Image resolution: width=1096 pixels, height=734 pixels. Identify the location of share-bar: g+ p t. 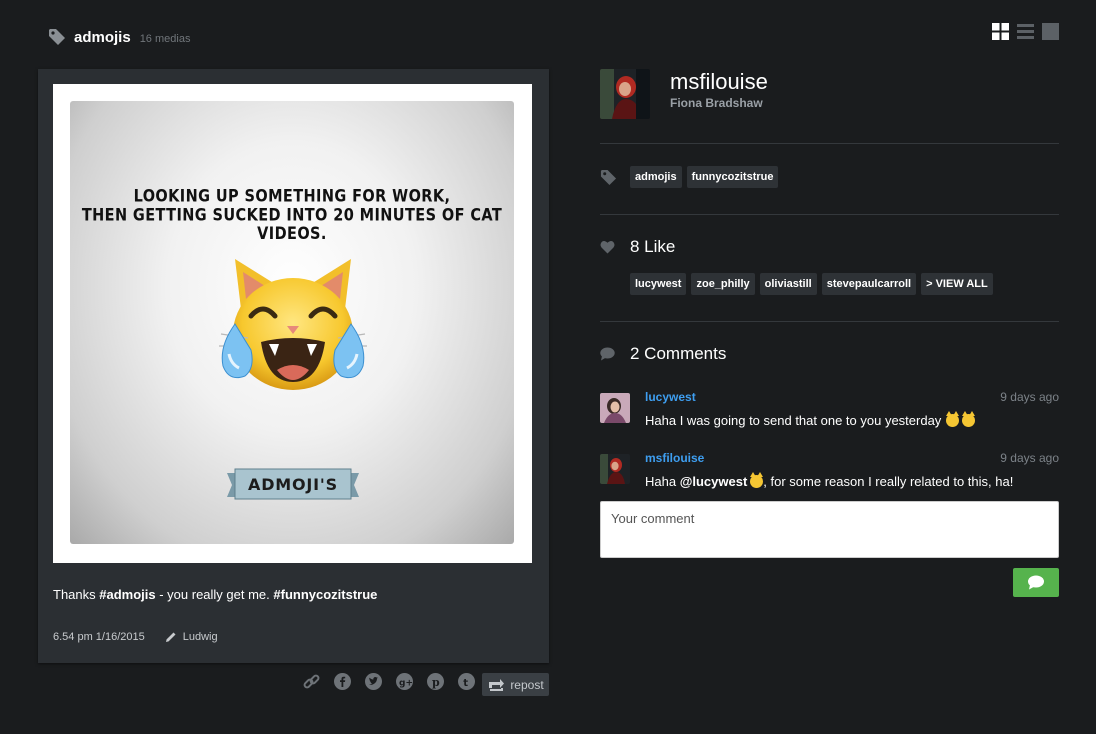
(389, 681).